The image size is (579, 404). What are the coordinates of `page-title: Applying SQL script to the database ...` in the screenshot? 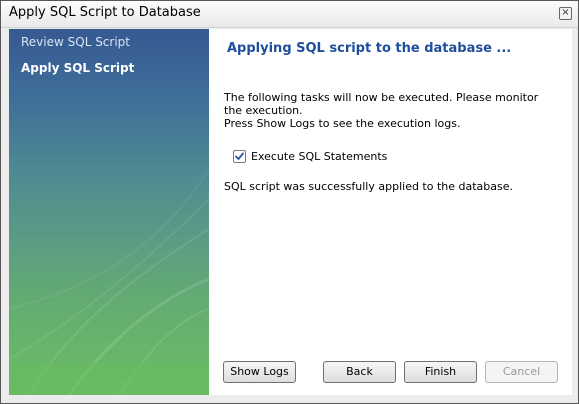 It's located at (369, 48).